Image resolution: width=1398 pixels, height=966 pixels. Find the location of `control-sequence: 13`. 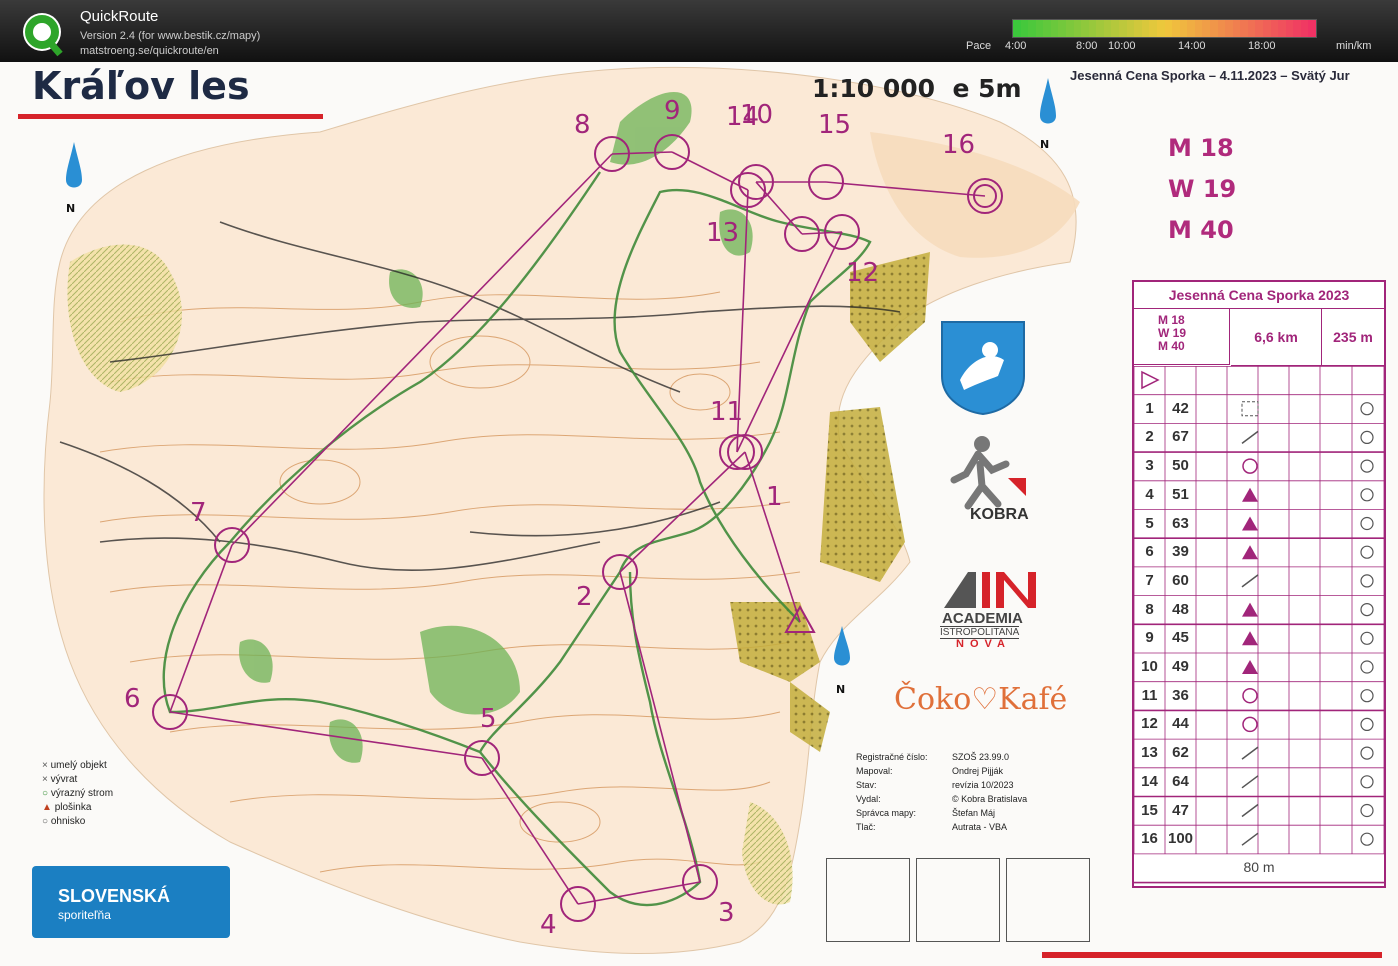

control-sequence: 13 is located at coordinates (1149, 753).